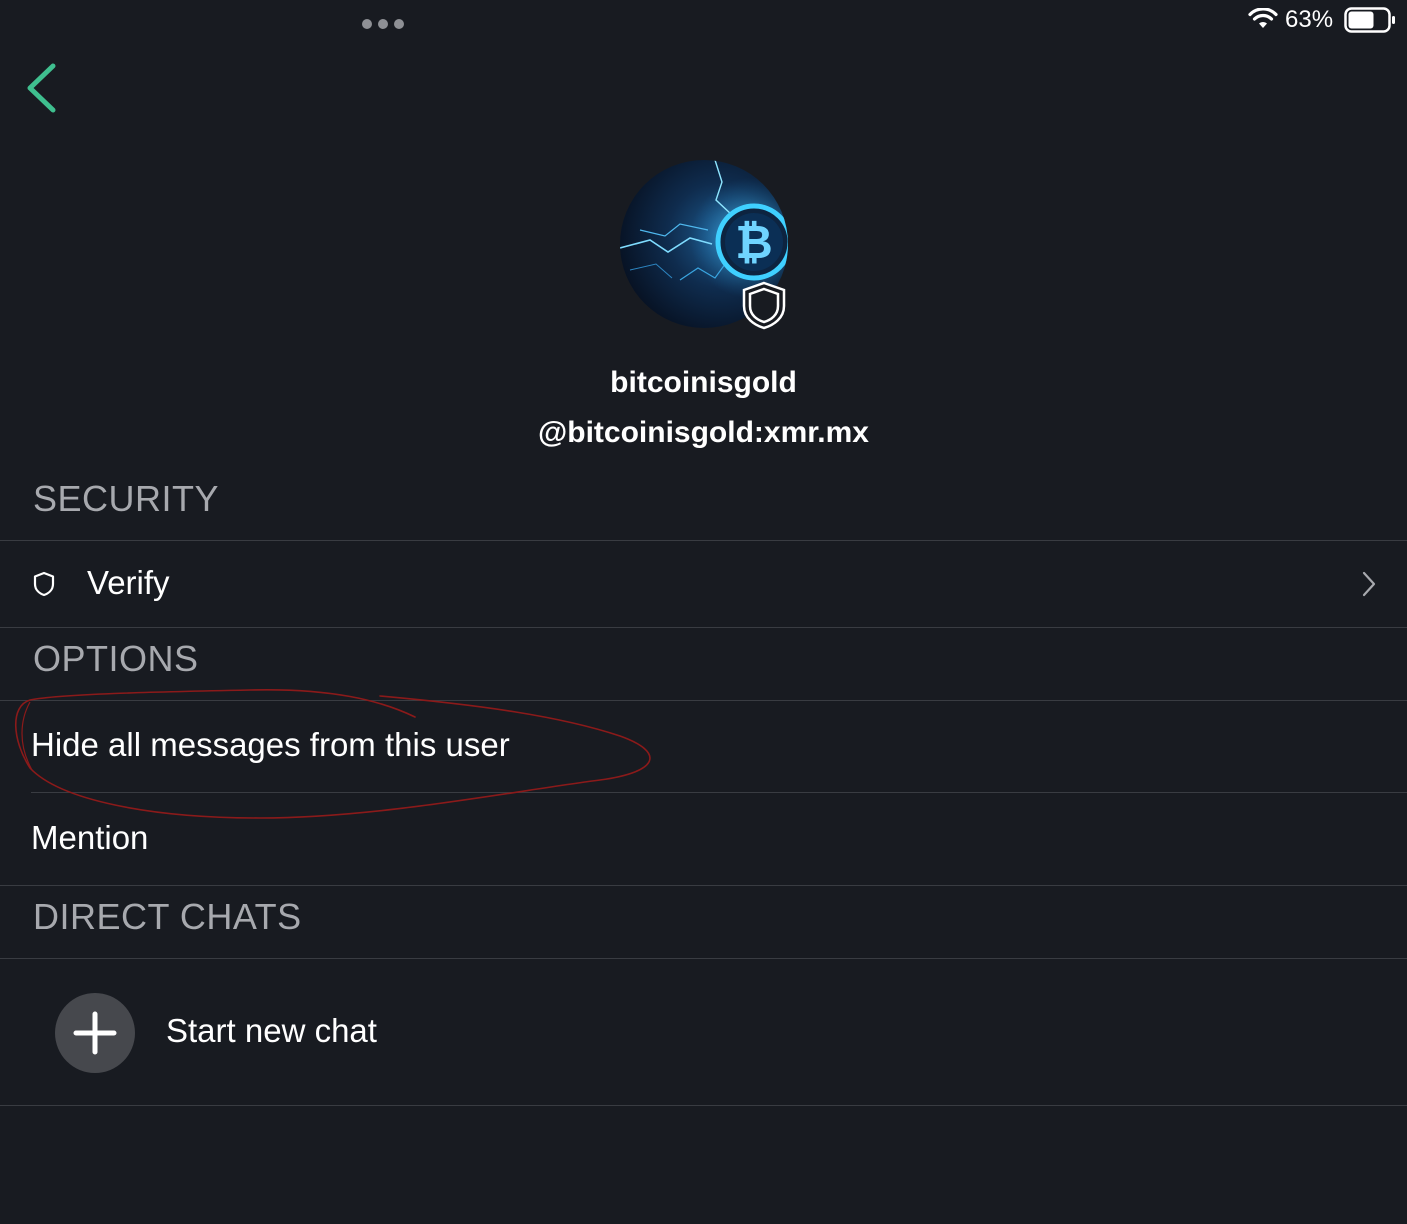 Image resolution: width=1407 pixels, height=1224 pixels. I want to click on chevron-left-icon, so click(43, 88).